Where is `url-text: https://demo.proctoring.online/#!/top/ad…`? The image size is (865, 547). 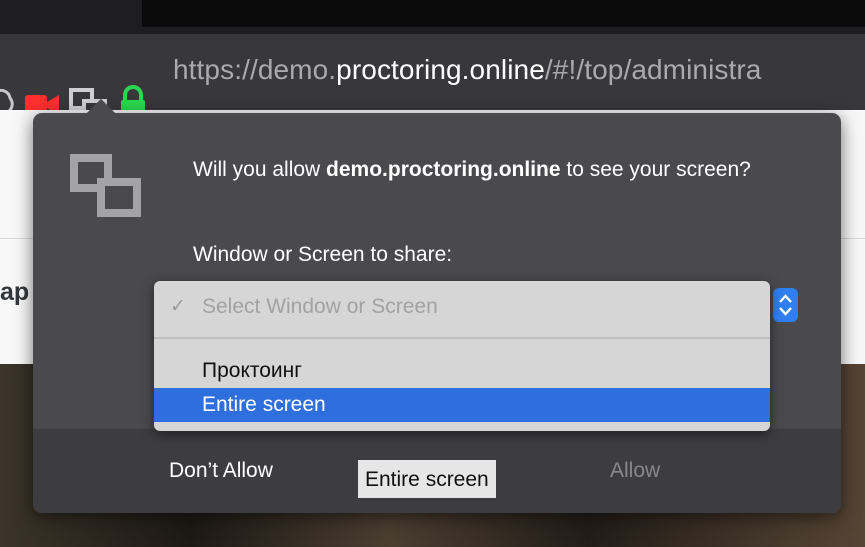 url-text: https://demo.proctoring.online/#!/top/ad… is located at coordinates (467, 70).